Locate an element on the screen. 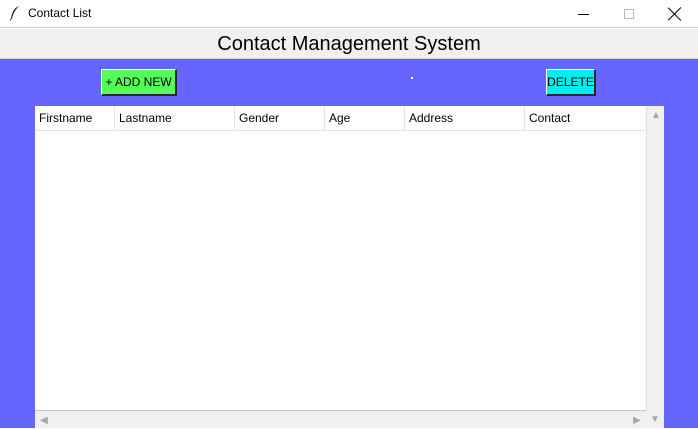  title-bar: Contact List is located at coordinates (349, 14).